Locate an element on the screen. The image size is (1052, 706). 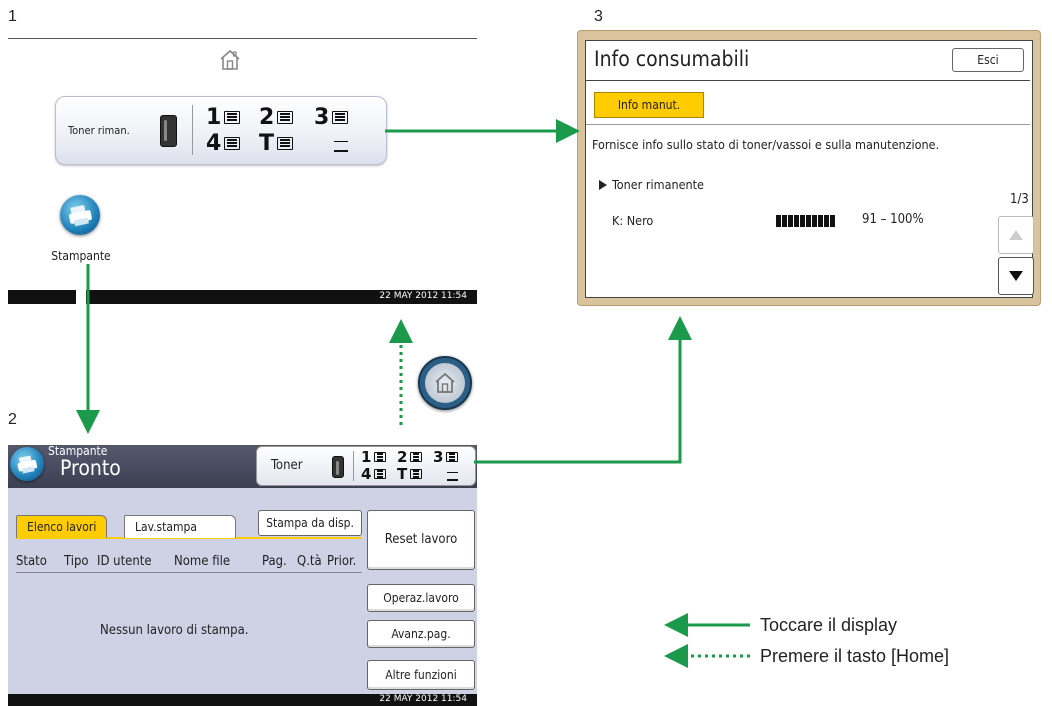
arrow-printer-toner-to-consumables is located at coordinates (583, 390).